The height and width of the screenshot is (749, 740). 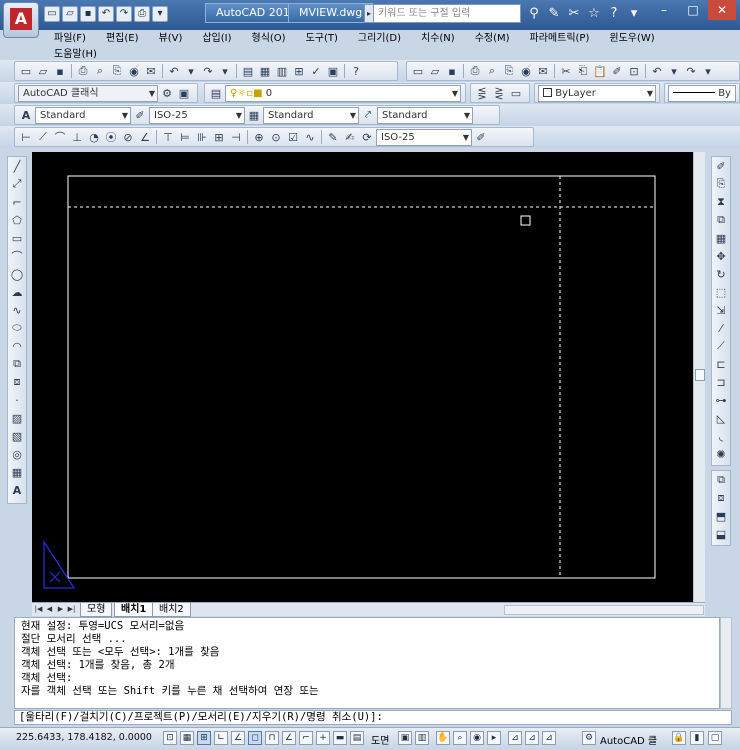 I want to click on dim-style-icon: ✐, so click(x=140, y=115).